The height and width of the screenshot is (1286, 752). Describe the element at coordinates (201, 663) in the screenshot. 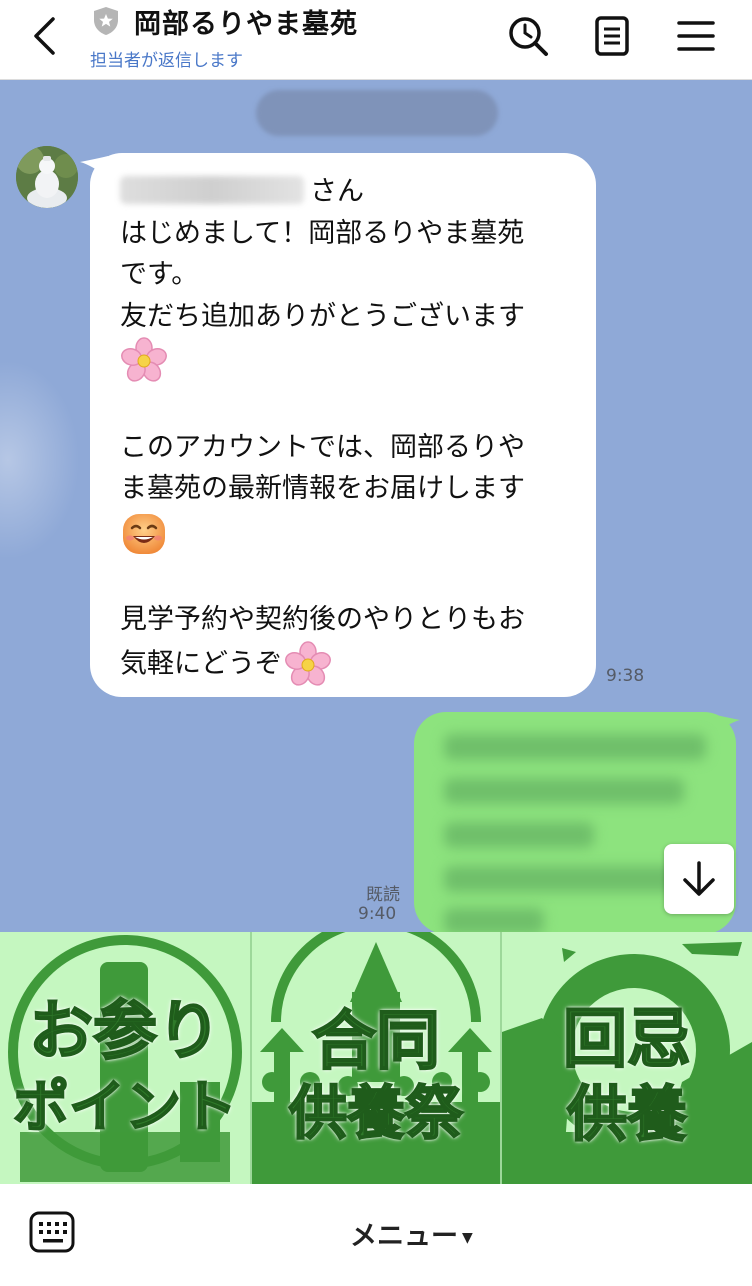

I see `message-line: 気軽にどうぞ` at that location.